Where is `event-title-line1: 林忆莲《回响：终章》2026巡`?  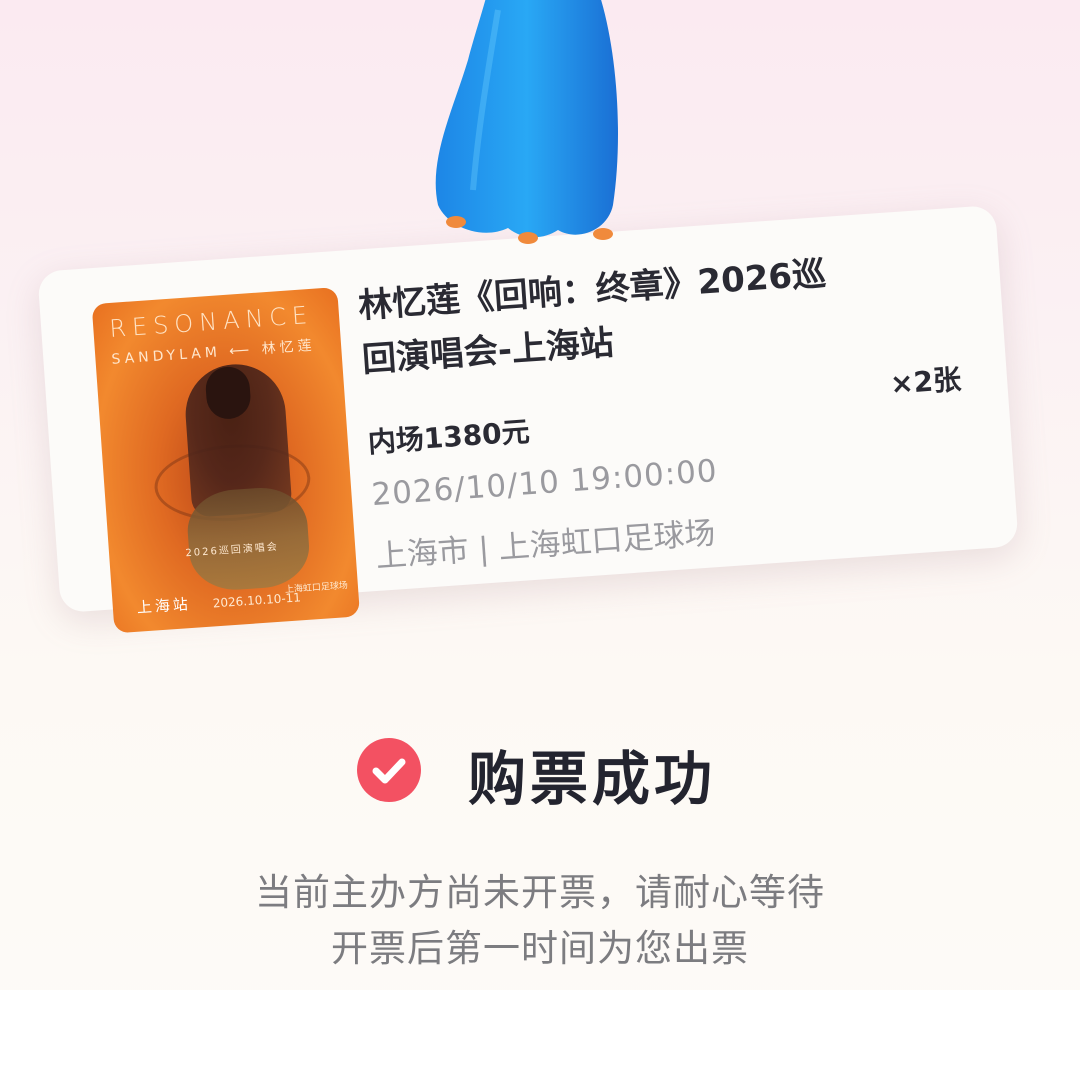 event-title-line1: 林忆莲《回响：终章》2026巡 is located at coordinates (592, 290).